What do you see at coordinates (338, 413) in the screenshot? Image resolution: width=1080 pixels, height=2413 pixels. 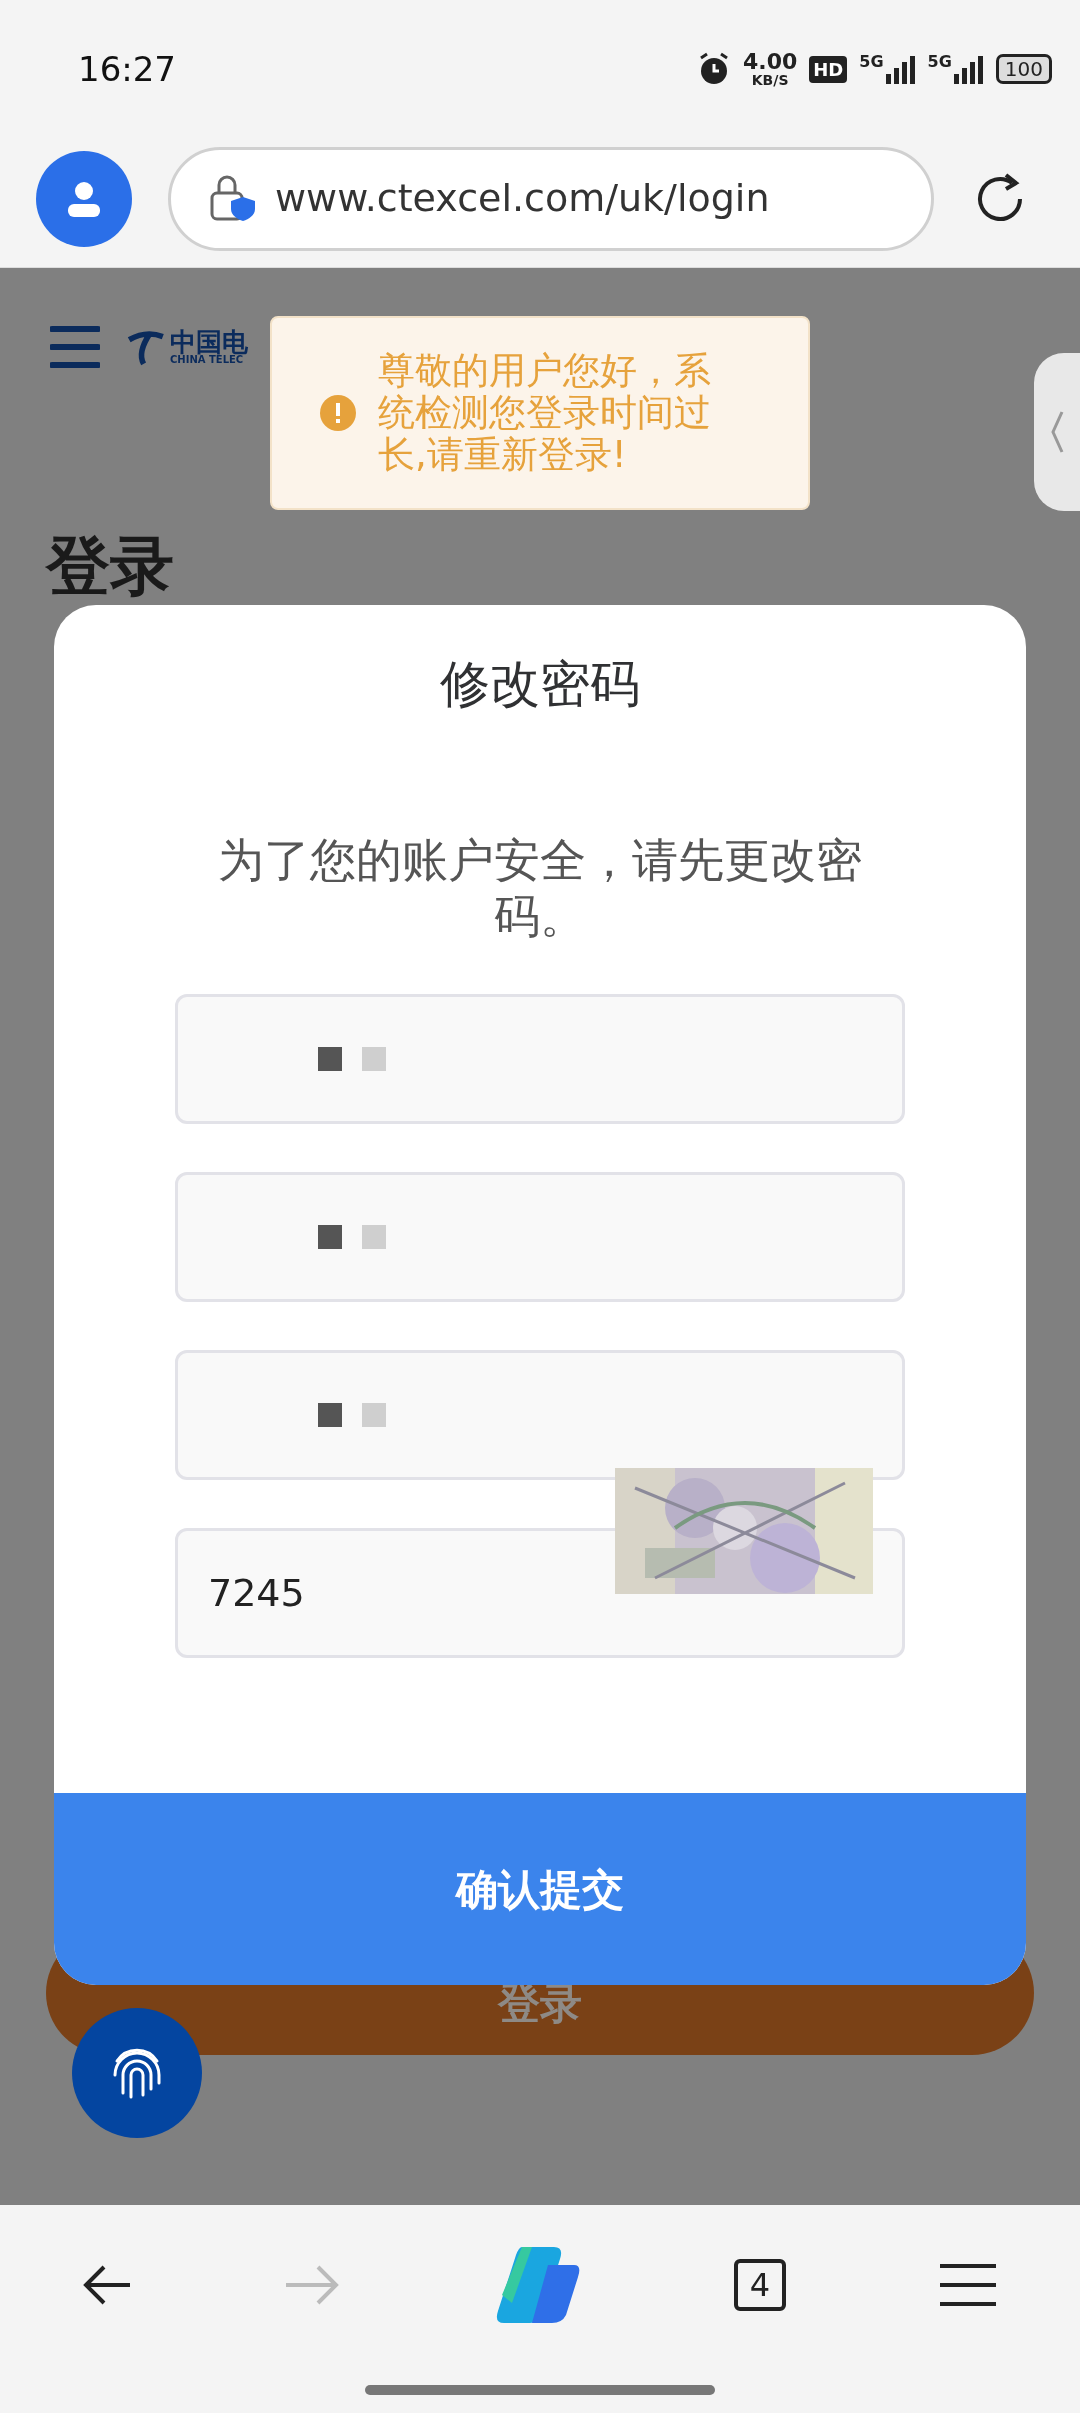 I see `warning-icon` at bounding box center [338, 413].